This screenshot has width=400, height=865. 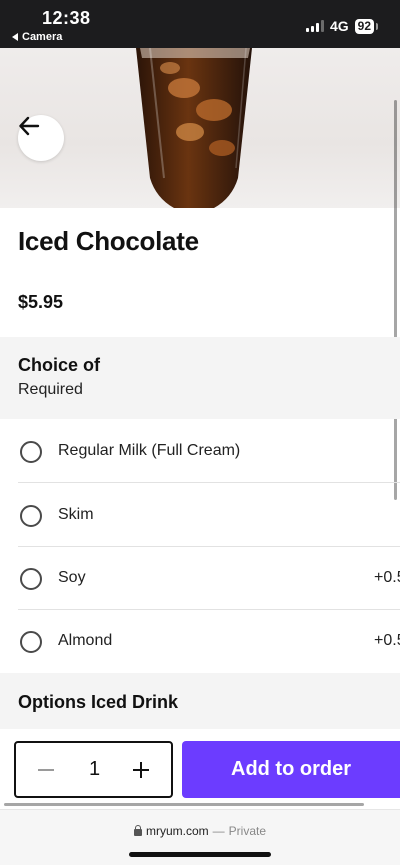 I want to click on order-bar: 1 Add to order, so click(x=200, y=769).